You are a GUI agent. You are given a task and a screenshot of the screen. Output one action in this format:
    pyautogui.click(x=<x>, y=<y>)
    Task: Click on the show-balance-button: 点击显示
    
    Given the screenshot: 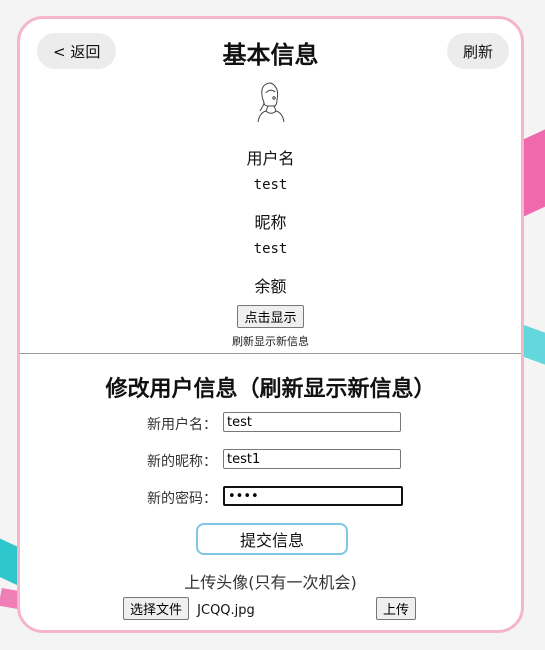 What is the action you would take?
    pyautogui.click(x=270, y=316)
    